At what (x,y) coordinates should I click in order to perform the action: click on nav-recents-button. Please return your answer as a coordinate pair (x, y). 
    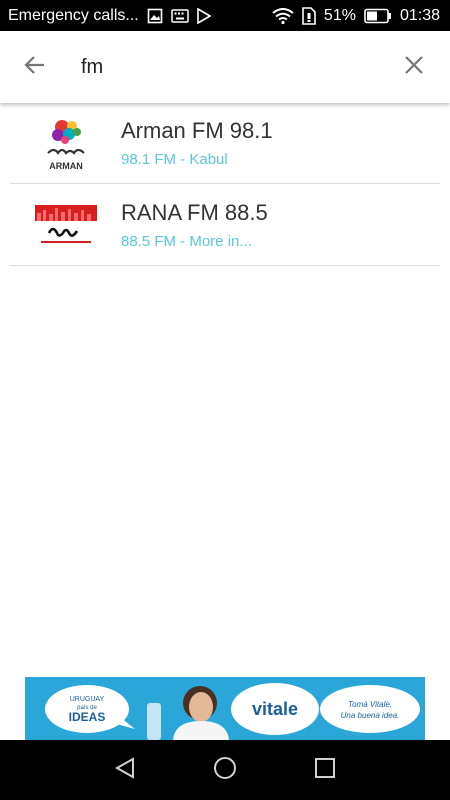
    Looking at the image, I should click on (325, 770).